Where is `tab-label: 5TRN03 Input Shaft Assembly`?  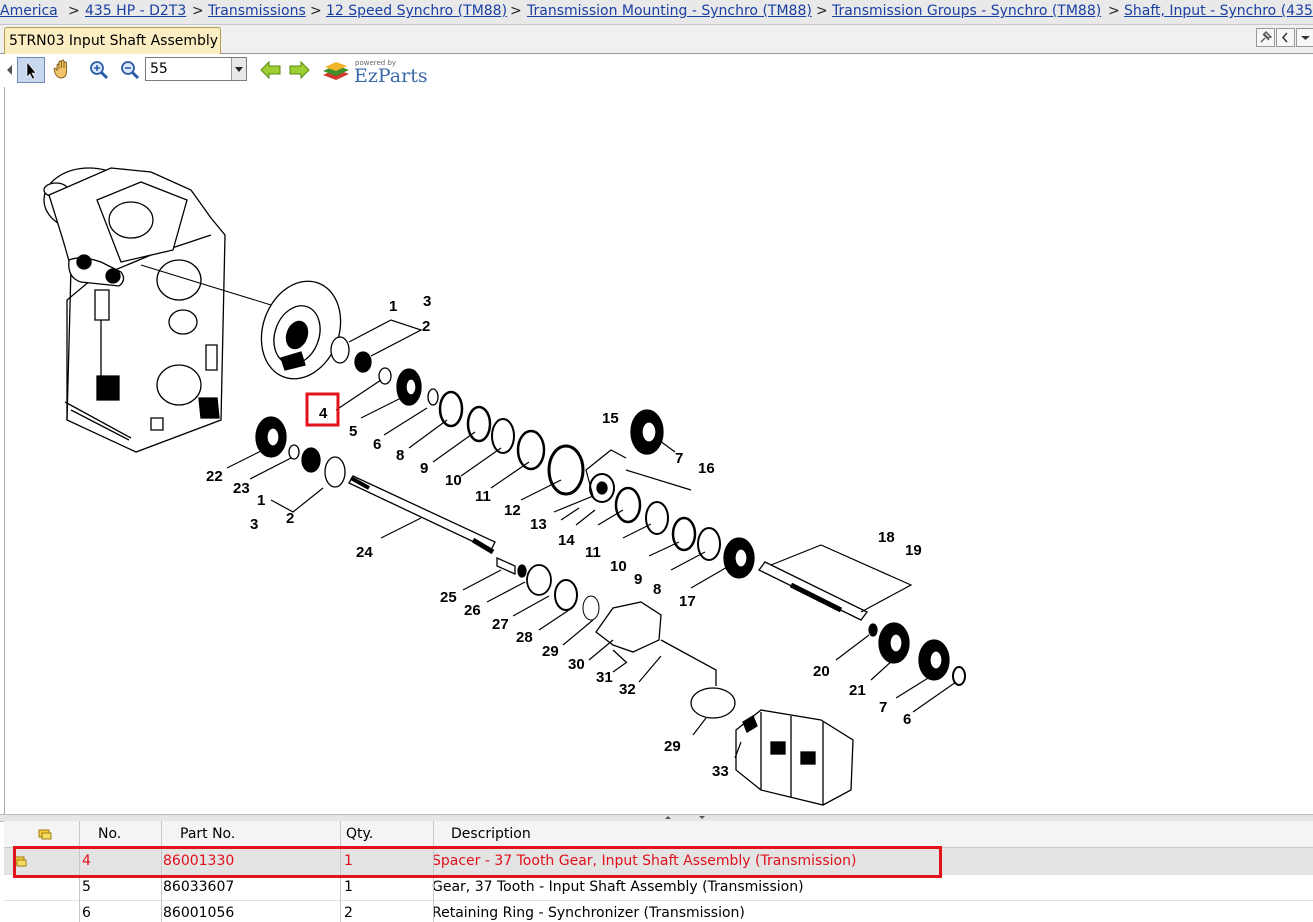
tab-label: 5TRN03 Input Shaft Assembly is located at coordinates (114, 41).